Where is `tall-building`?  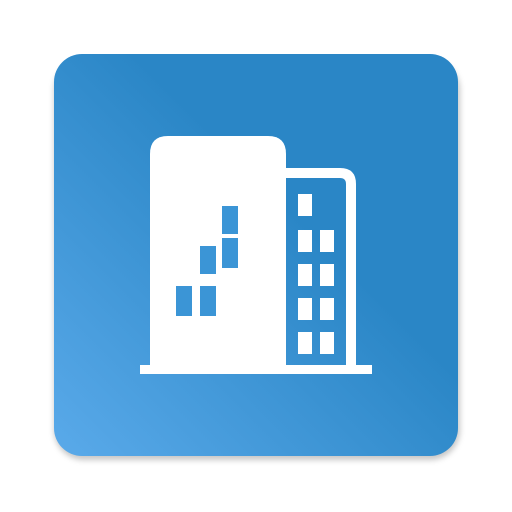 tall-building is located at coordinates (218, 250).